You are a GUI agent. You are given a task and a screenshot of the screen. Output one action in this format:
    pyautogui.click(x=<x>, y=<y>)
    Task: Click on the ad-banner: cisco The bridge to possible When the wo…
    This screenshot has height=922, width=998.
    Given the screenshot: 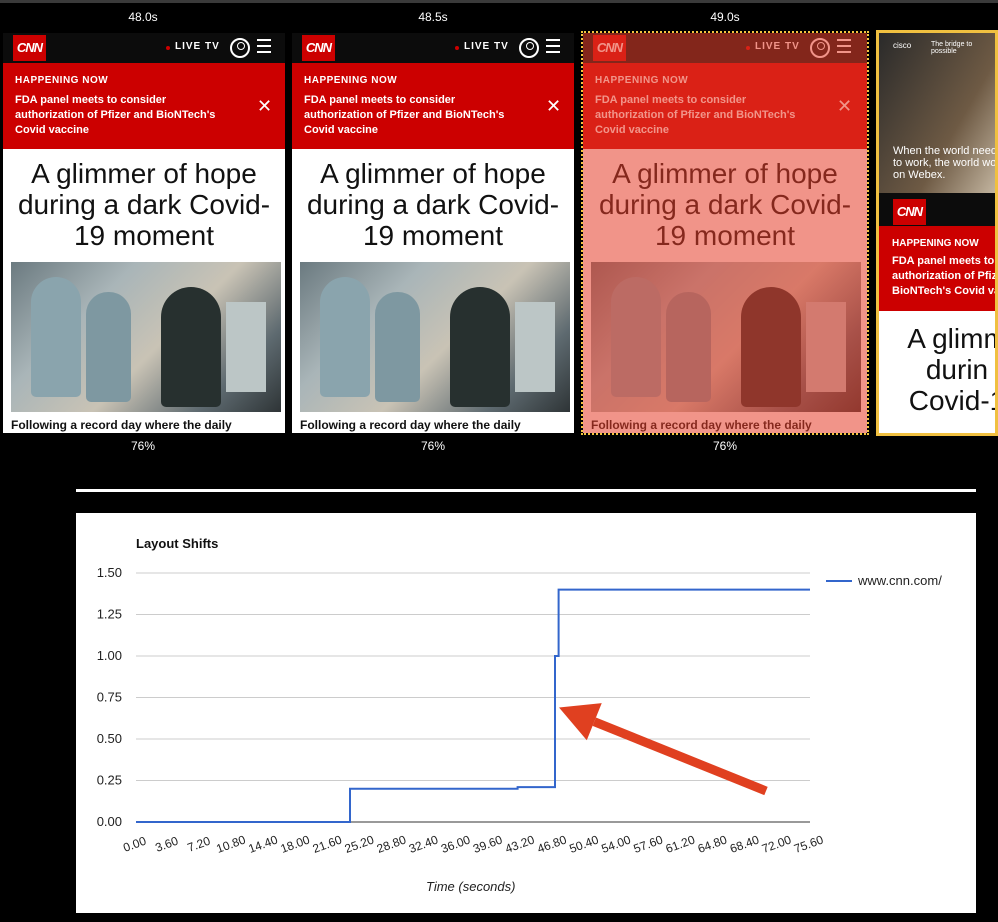 What is the action you would take?
    pyautogui.click(x=937, y=123)
    